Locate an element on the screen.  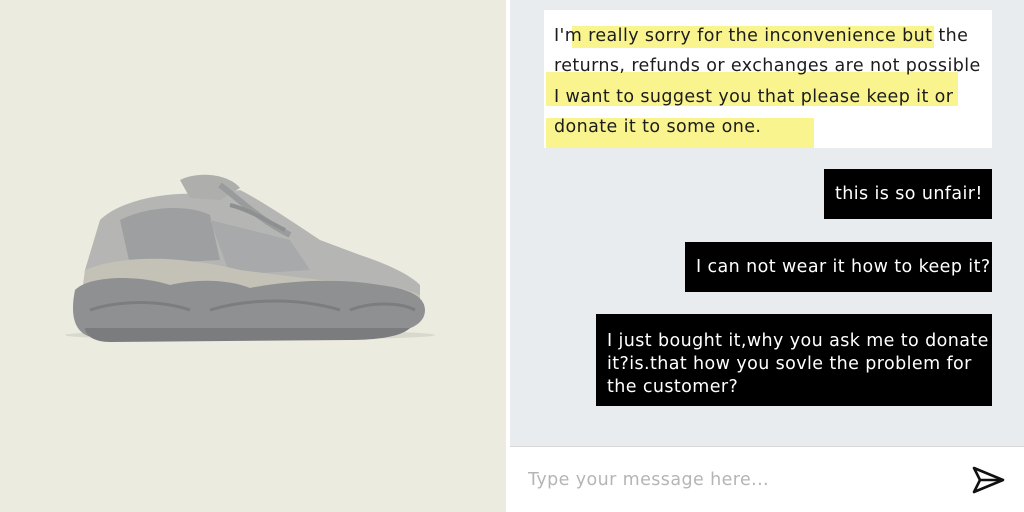
send-icon is located at coordinates (988, 480).